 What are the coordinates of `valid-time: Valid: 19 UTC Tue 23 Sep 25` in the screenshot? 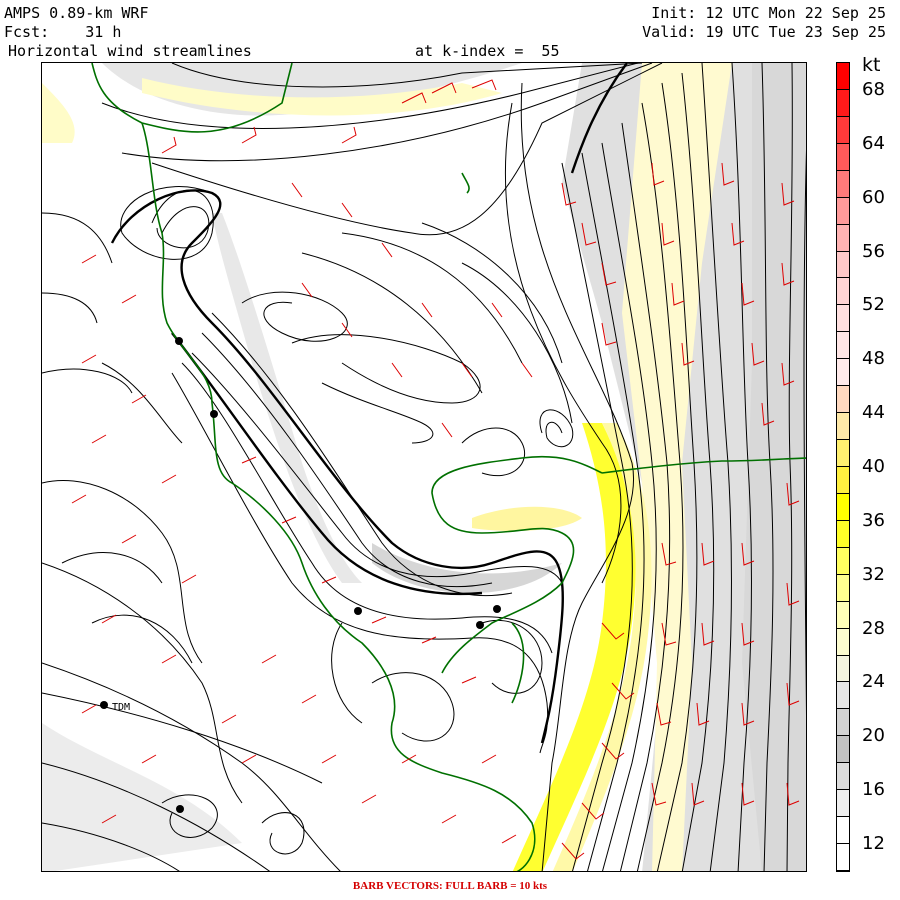 It's located at (764, 32).